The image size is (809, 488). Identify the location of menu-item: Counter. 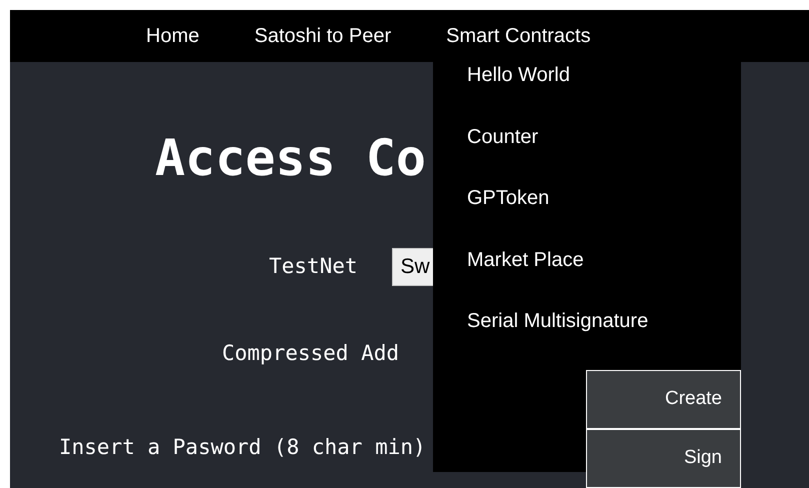
(587, 154).